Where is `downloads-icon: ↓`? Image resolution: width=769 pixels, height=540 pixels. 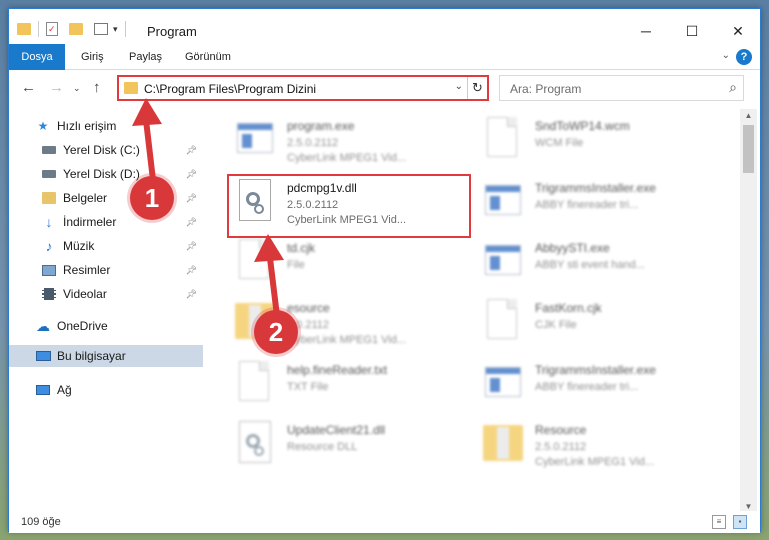 downloads-icon: ↓ is located at coordinates (49, 222).